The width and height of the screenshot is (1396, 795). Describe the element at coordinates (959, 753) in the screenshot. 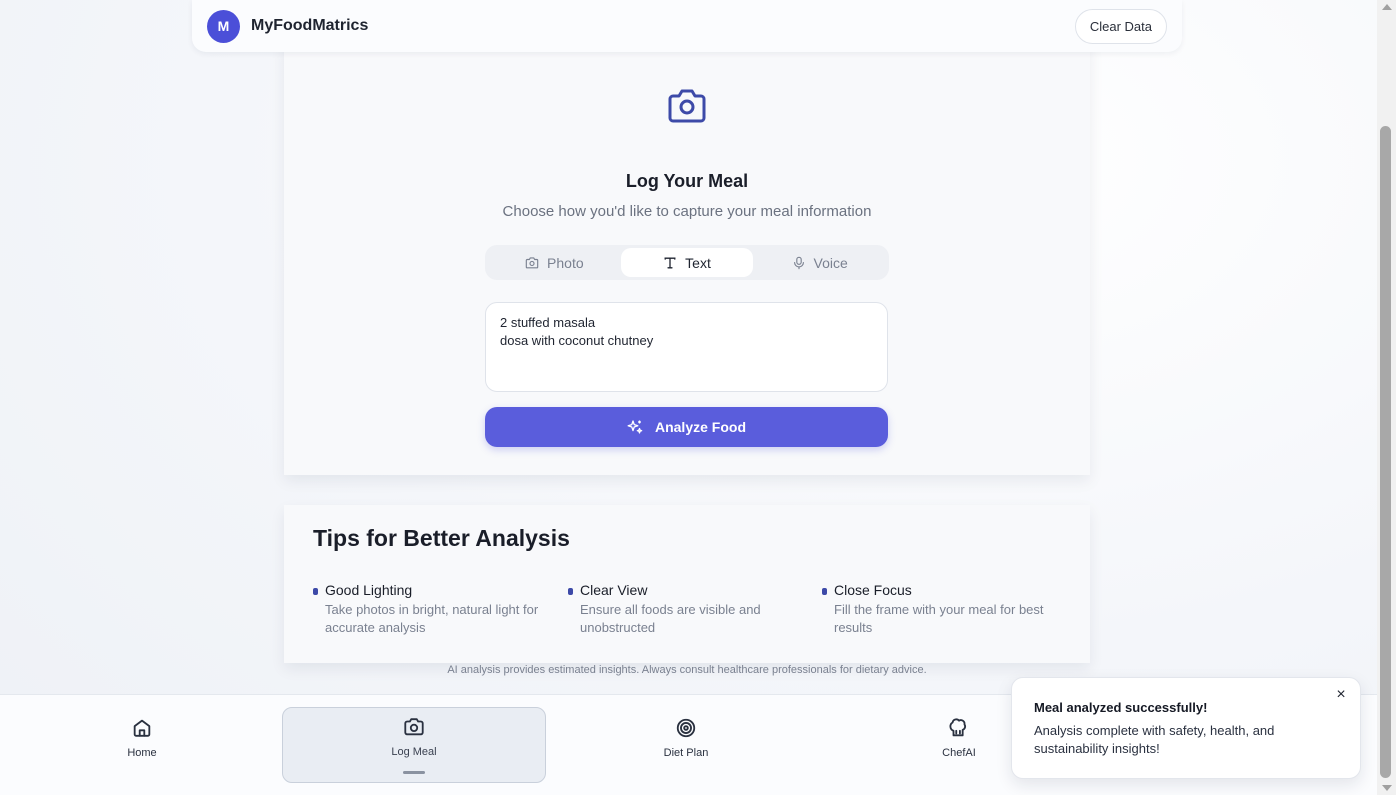

I see `nav-chefai-label: ChefAI` at that location.